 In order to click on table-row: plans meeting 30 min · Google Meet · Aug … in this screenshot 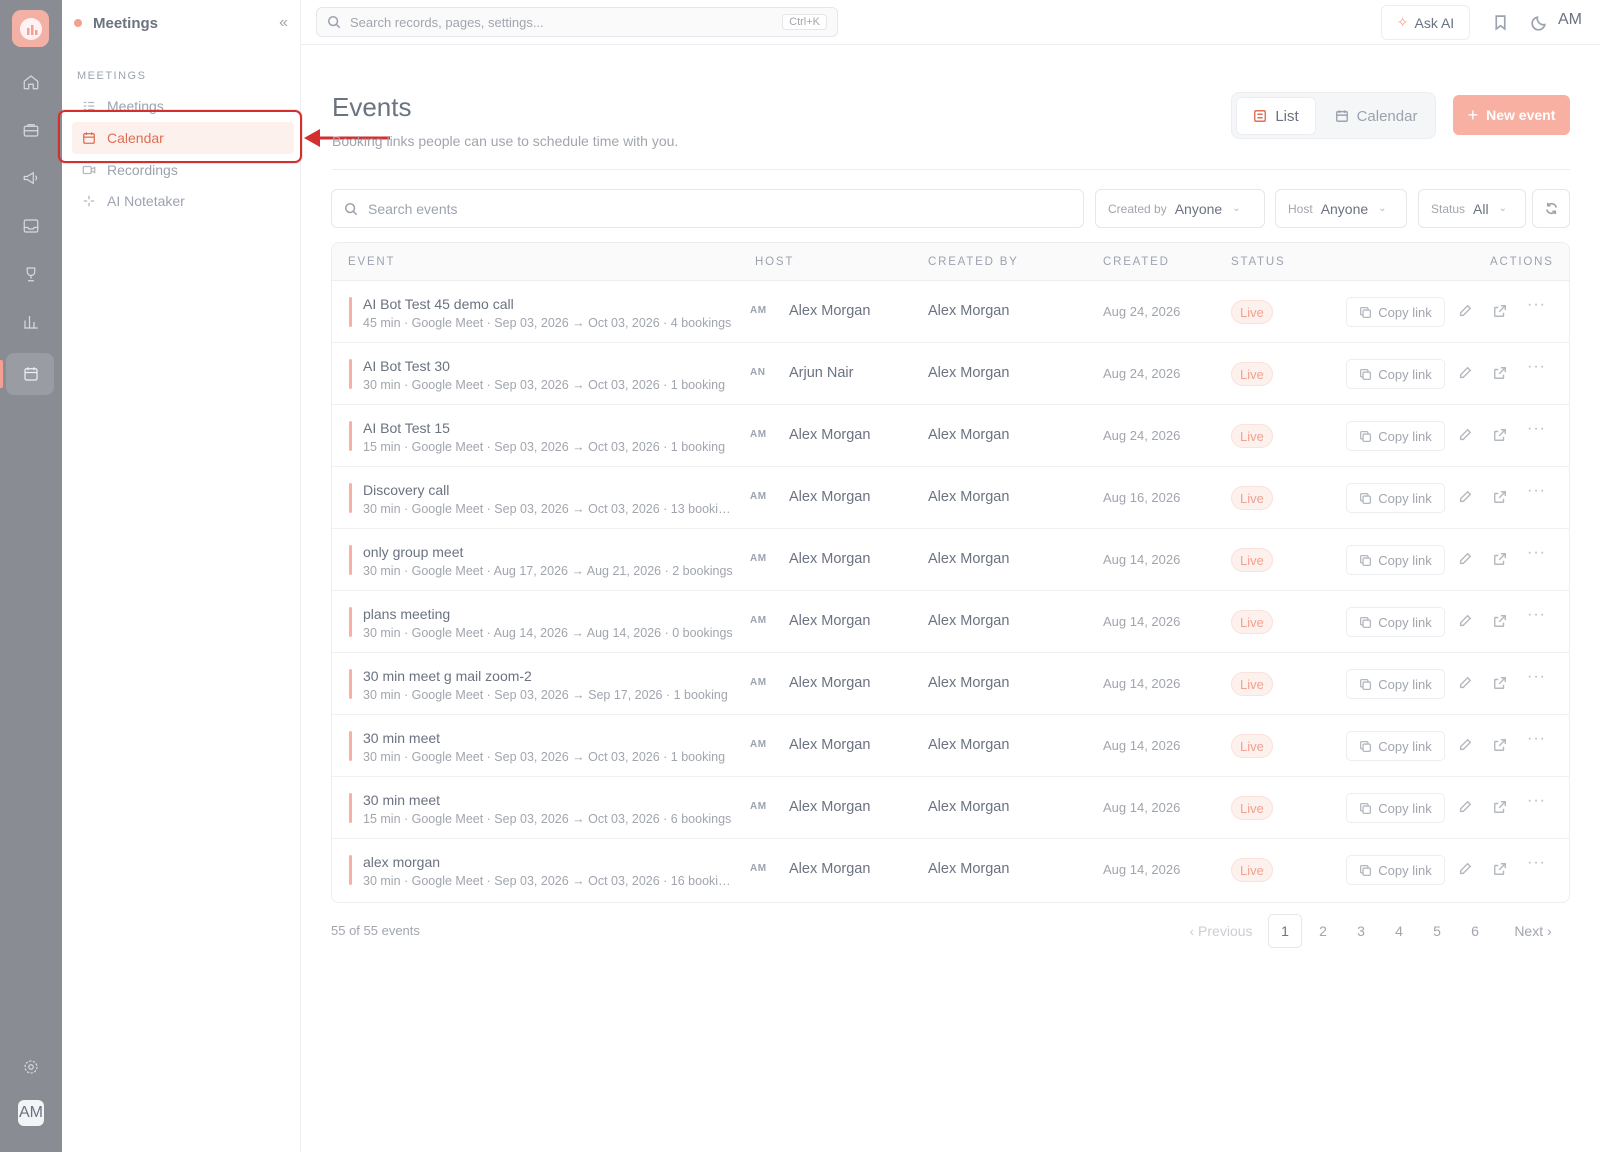, I will do `click(950, 622)`.